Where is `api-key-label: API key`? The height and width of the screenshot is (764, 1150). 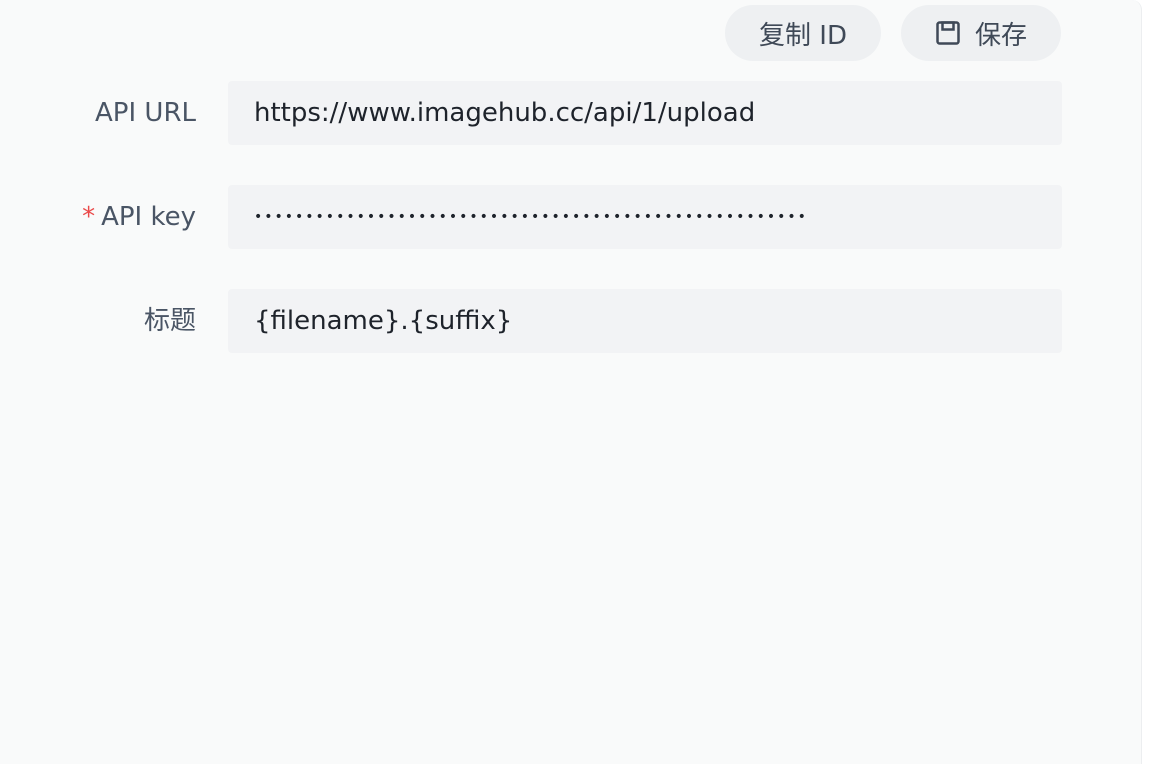 api-key-label: API key is located at coordinates (148, 217).